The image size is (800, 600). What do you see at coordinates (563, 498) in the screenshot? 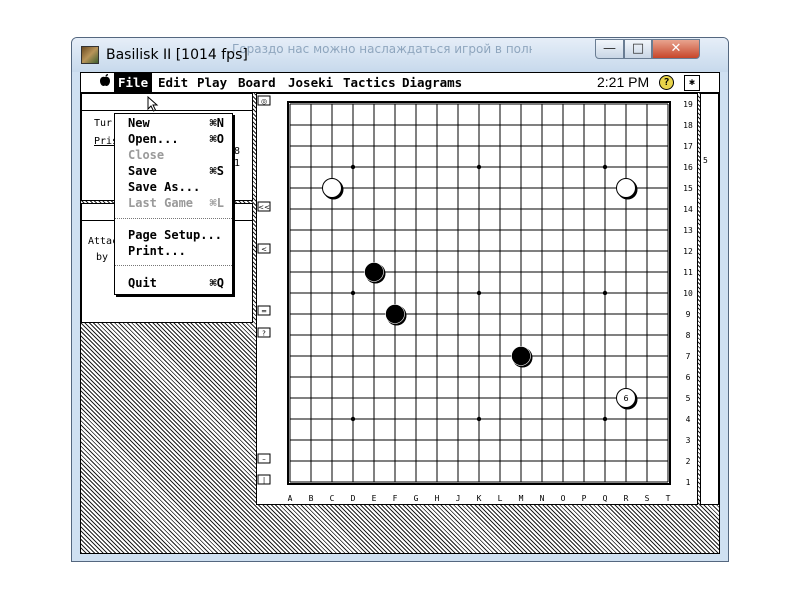
I see `column-label: O` at bounding box center [563, 498].